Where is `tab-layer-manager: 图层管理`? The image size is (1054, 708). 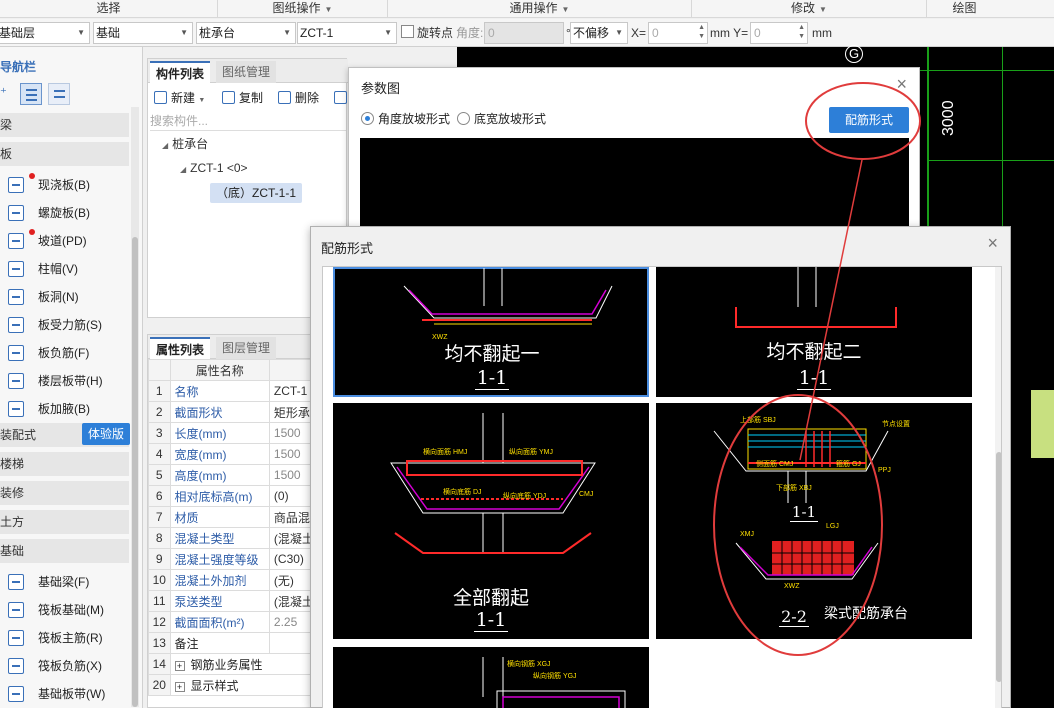 tab-layer-manager: 图层管理 is located at coordinates (246, 348).